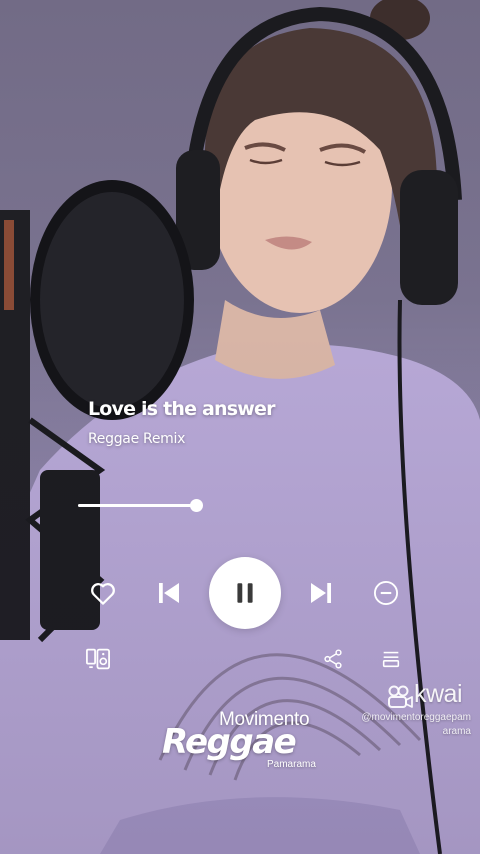 The height and width of the screenshot is (854, 480). Describe the element at coordinates (196, 505) in the screenshot. I see `progress-thumb` at that location.